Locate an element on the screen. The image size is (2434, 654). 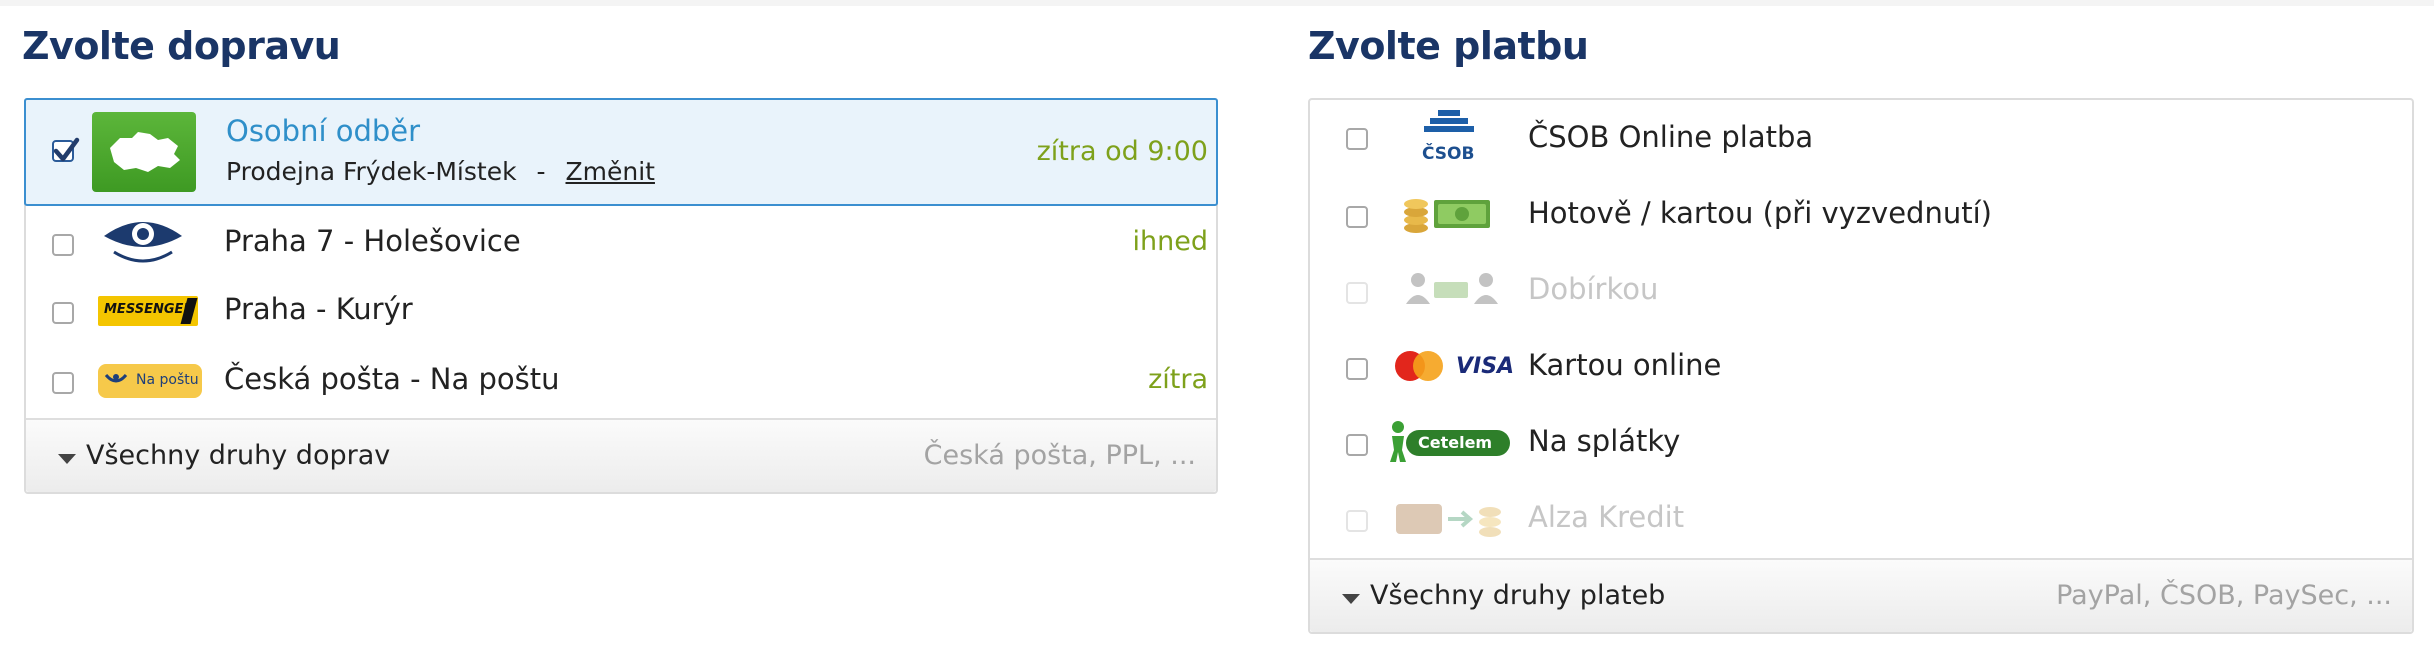
shipping-option-label: Česká pošta - Na poštu is located at coordinates (392, 379).